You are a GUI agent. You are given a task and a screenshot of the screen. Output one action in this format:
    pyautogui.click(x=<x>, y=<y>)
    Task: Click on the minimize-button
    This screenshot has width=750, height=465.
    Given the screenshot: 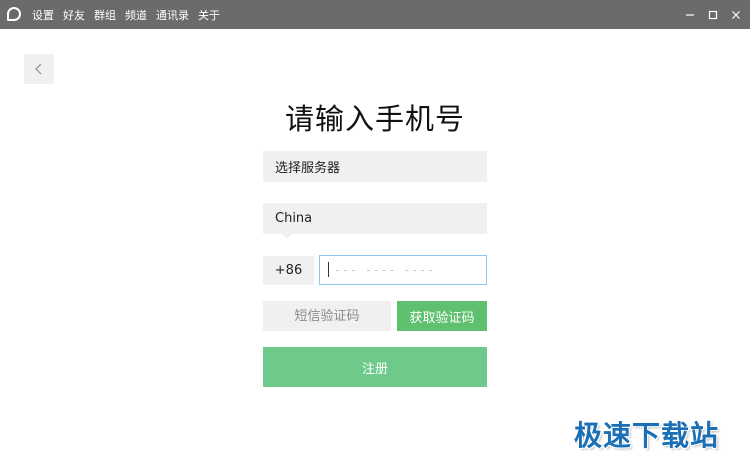 What is the action you would take?
    pyautogui.click(x=690, y=15)
    